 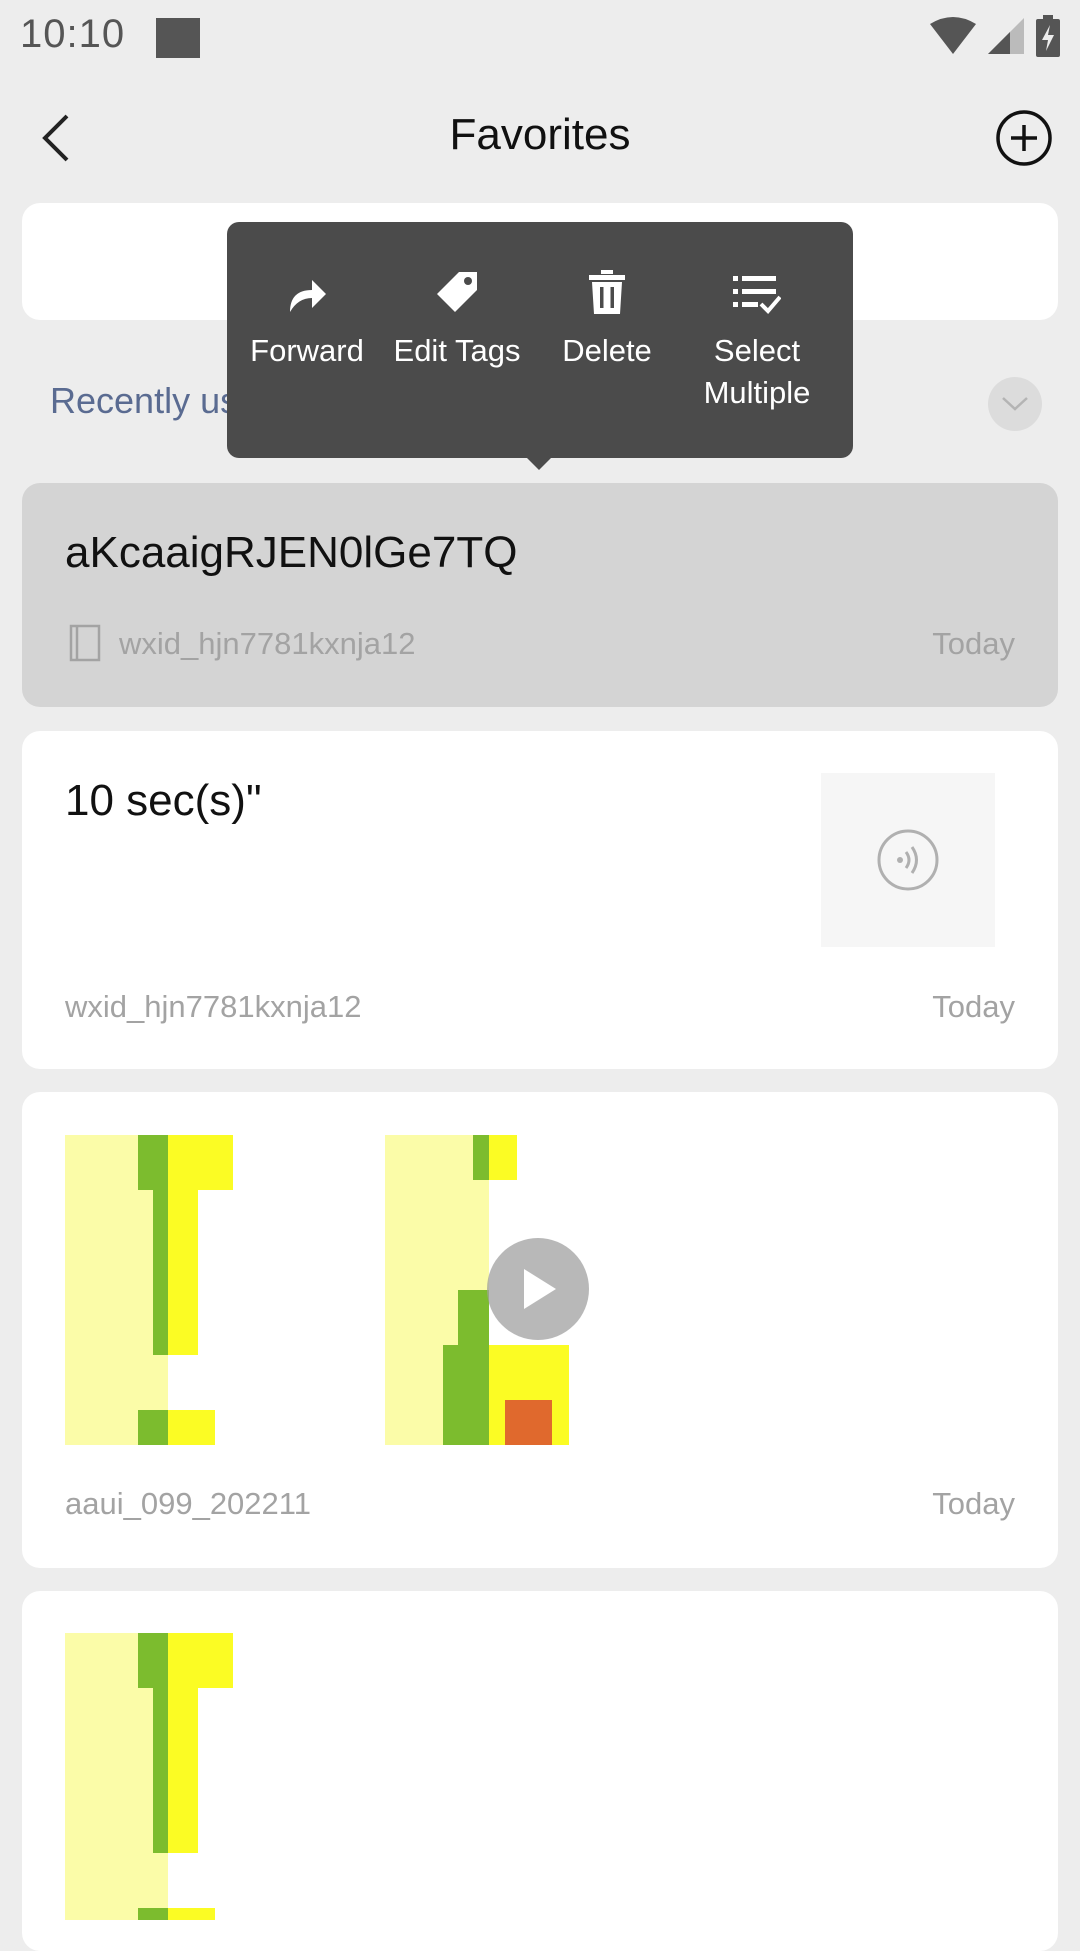 What do you see at coordinates (539, 463) in the screenshot?
I see `menu-pointer` at bounding box center [539, 463].